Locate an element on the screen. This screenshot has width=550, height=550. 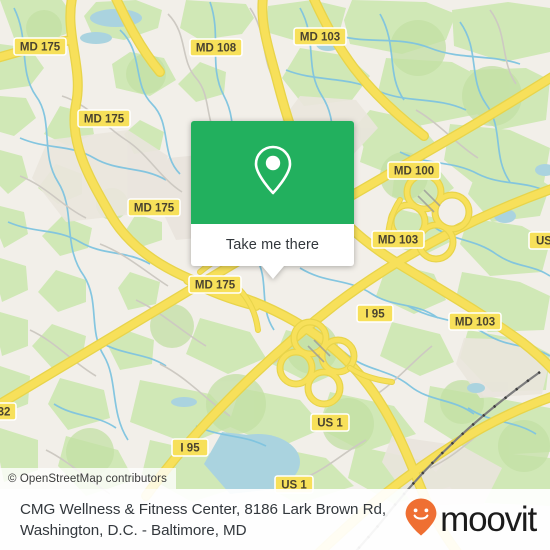
take-me-there-label: Take me there is located at coordinates (272, 245).